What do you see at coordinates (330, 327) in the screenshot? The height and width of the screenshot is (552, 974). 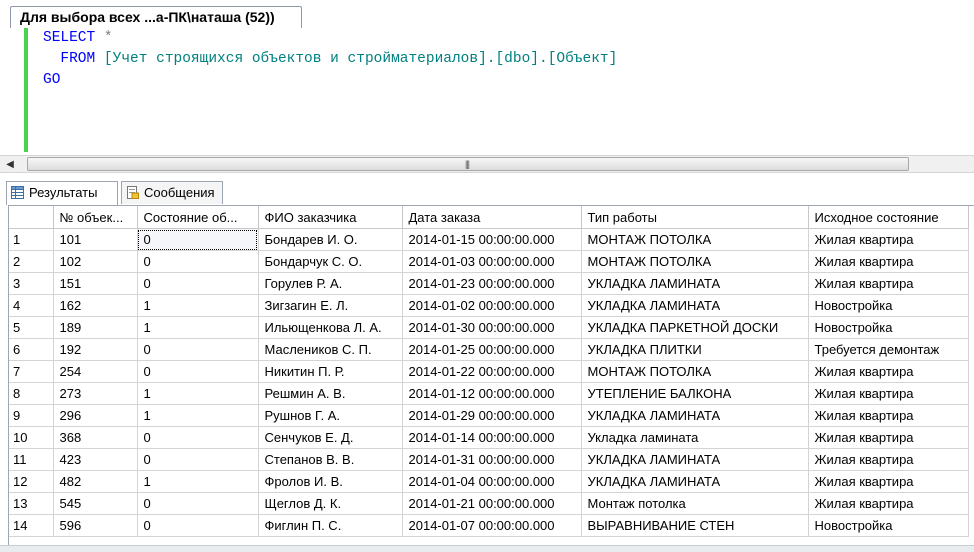 I see `customer-name-cell: Ильющенкова Л. А.` at bounding box center [330, 327].